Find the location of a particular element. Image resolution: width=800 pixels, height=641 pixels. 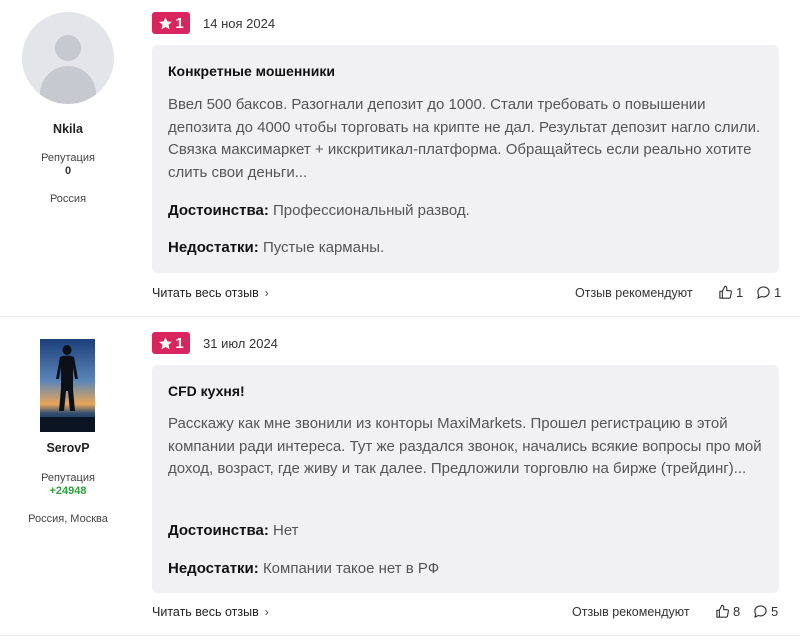

comment-count: 1 is located at coordinates (778, 292).